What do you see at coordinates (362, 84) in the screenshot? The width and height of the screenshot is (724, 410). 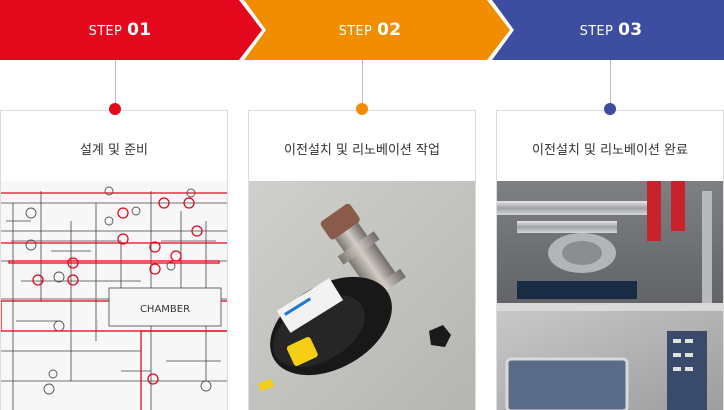 I see `step-02-connector` at bounding box center [362, 84].